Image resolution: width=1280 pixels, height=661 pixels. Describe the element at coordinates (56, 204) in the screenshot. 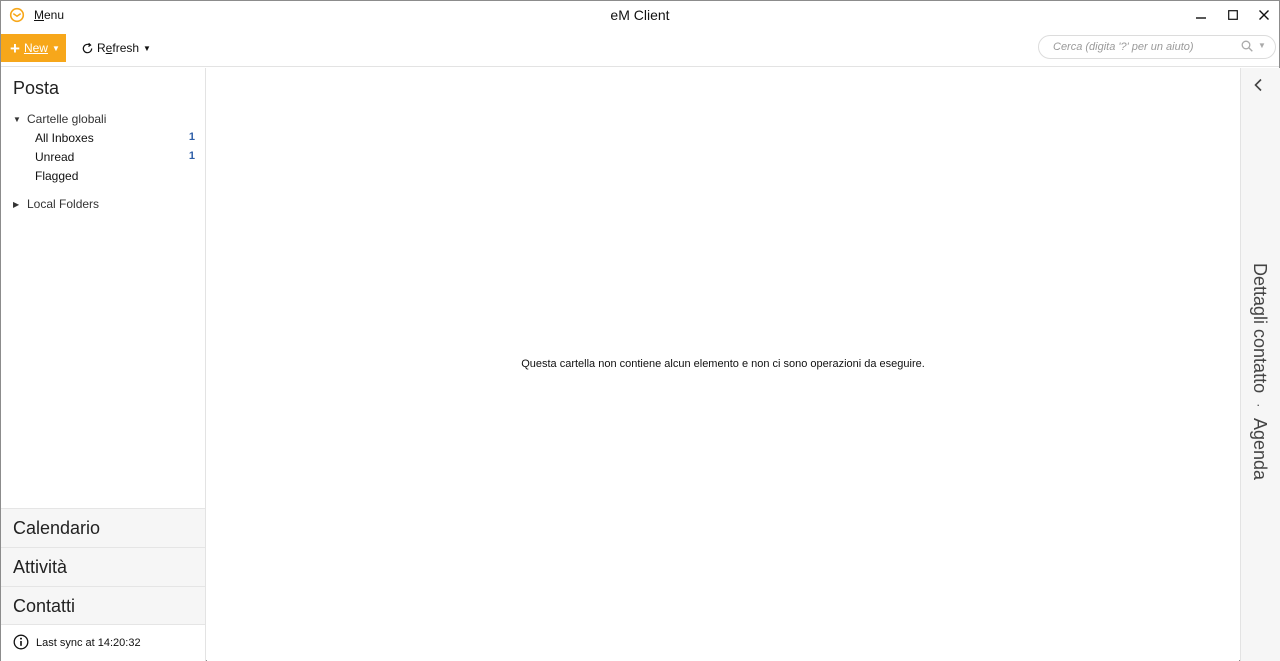

I see `tree-node-local-folders: ▶ Local Folders` at that location.